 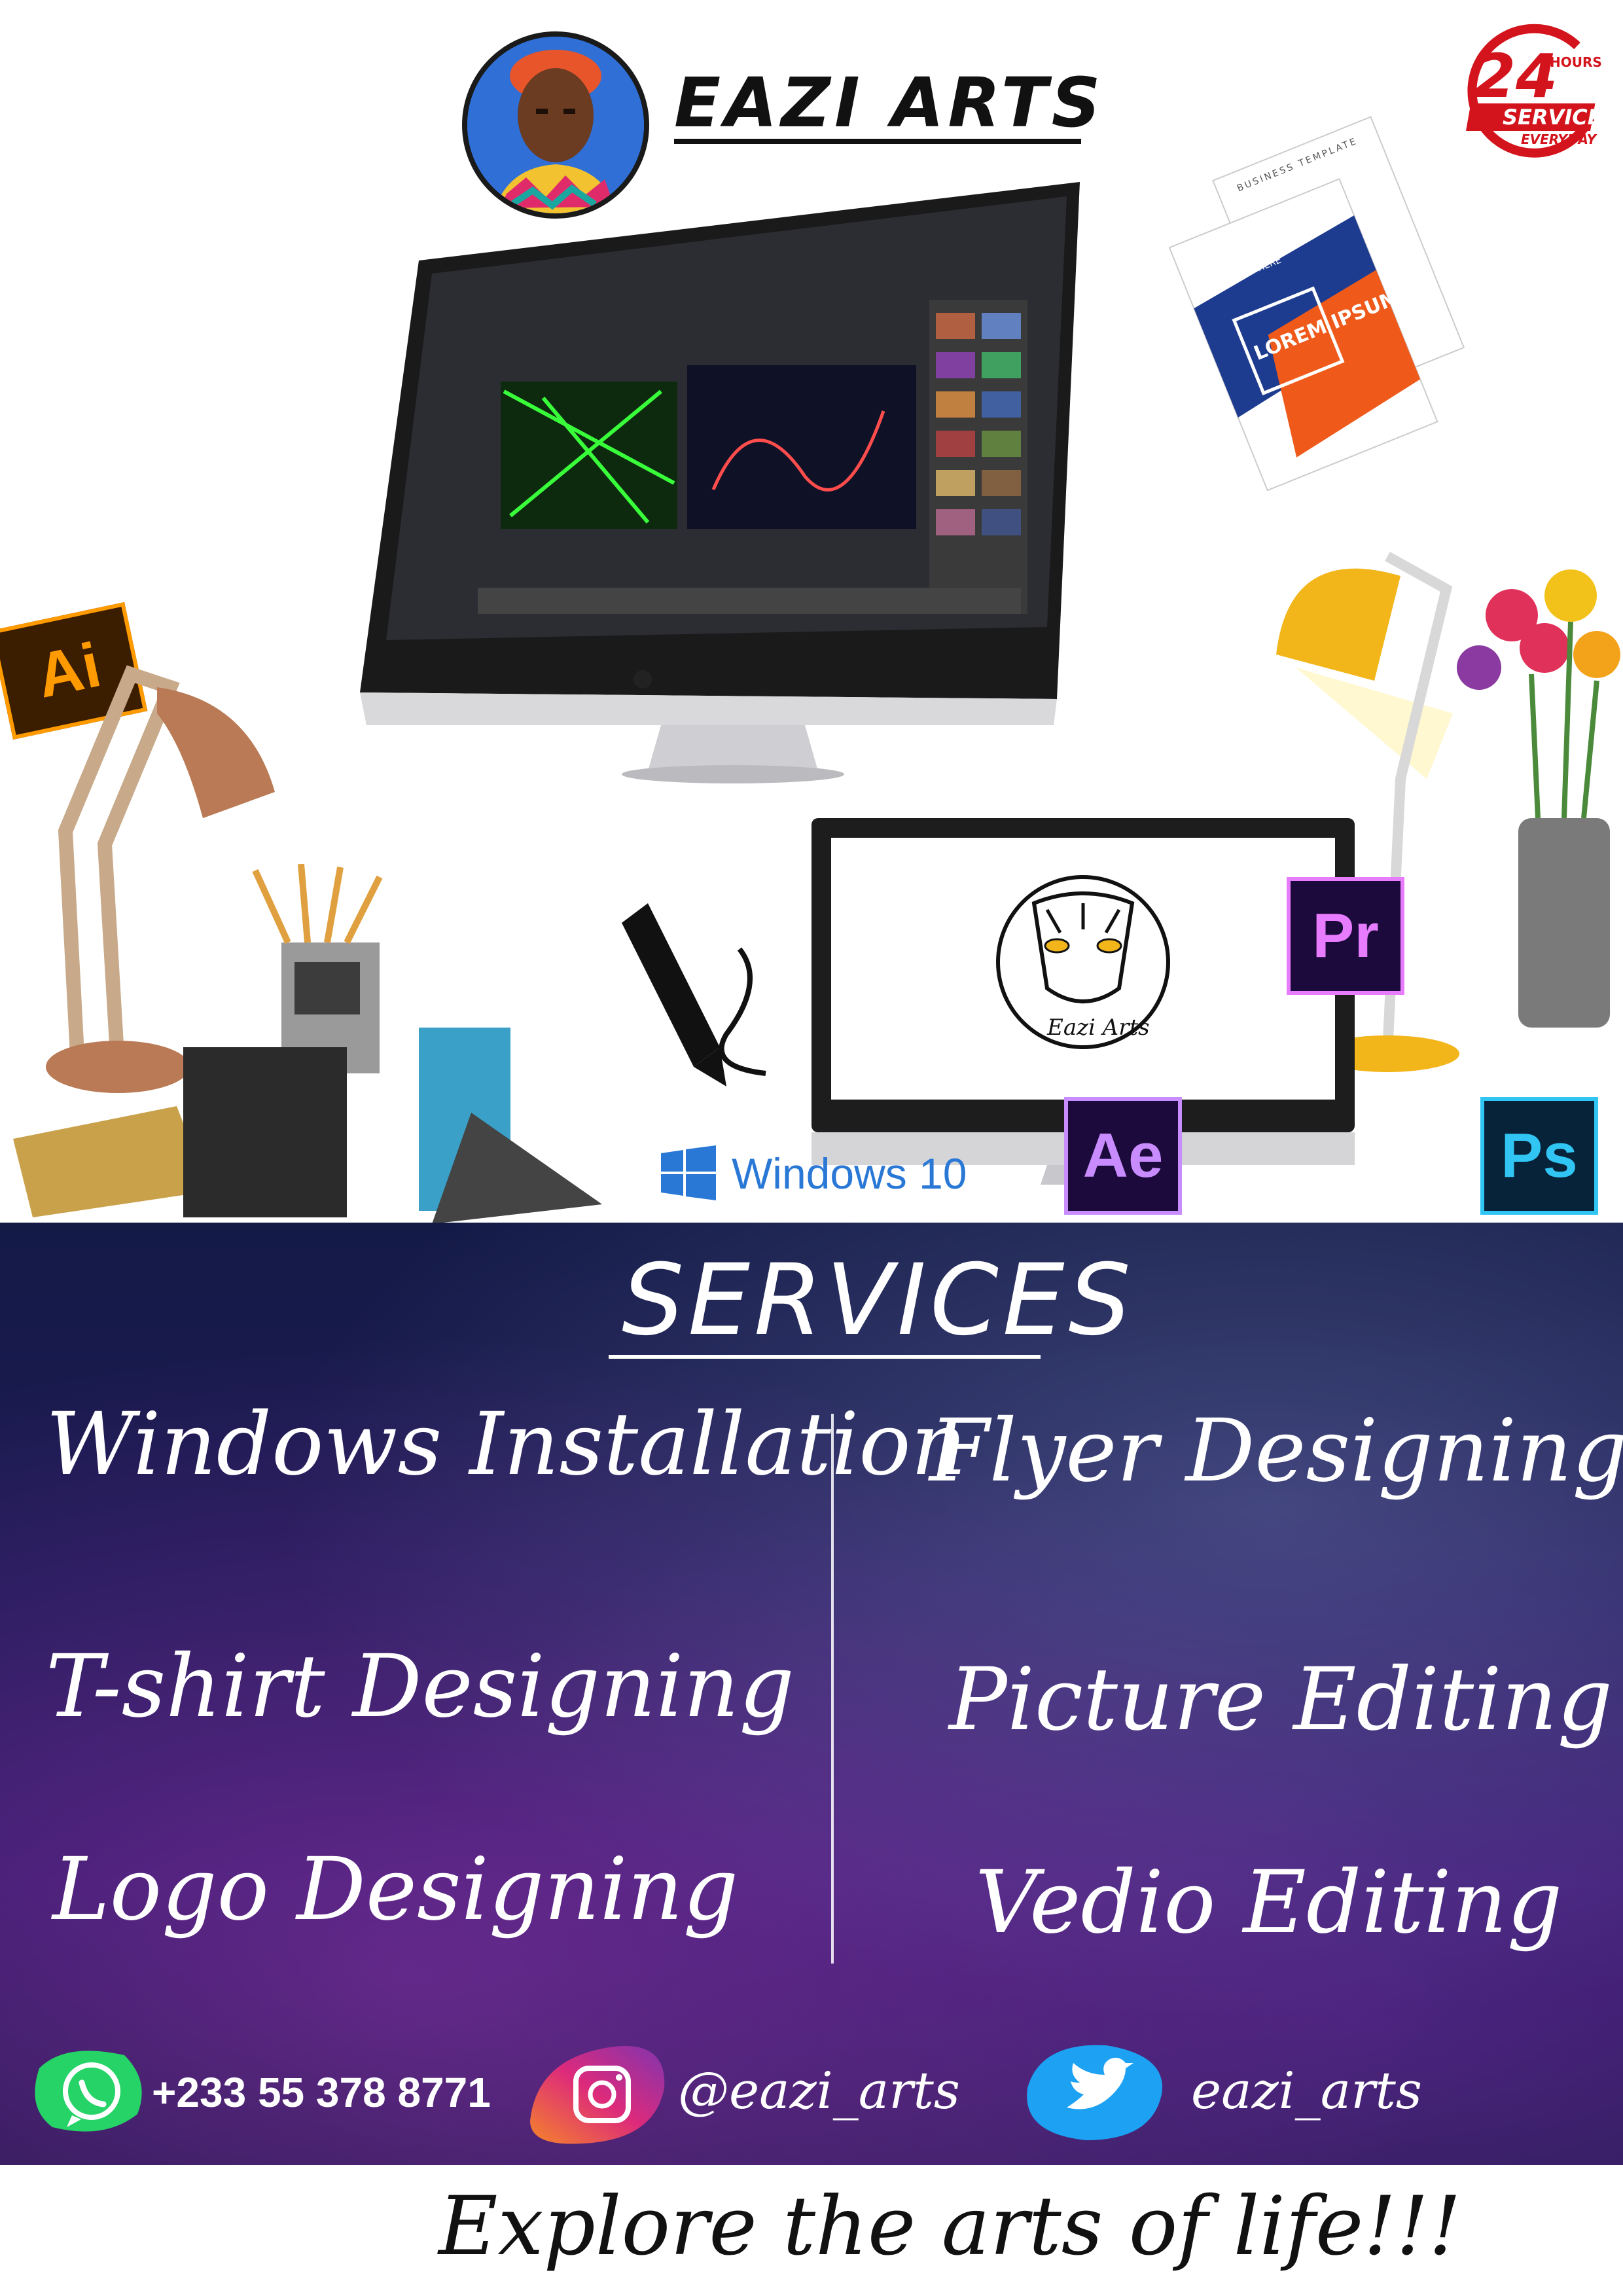 What do you see at coordinates (1346, 936) in the screenshot?
I see `premiere-pro-icon: Pr` at bounding box center [1346, 936].